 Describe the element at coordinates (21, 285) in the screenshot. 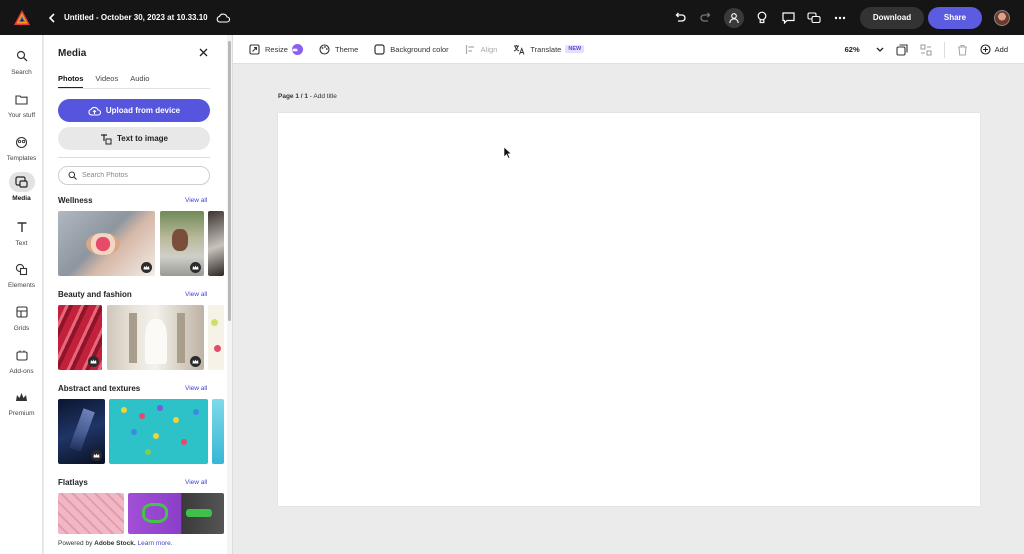

I see `rail-label: Elements` at that location.